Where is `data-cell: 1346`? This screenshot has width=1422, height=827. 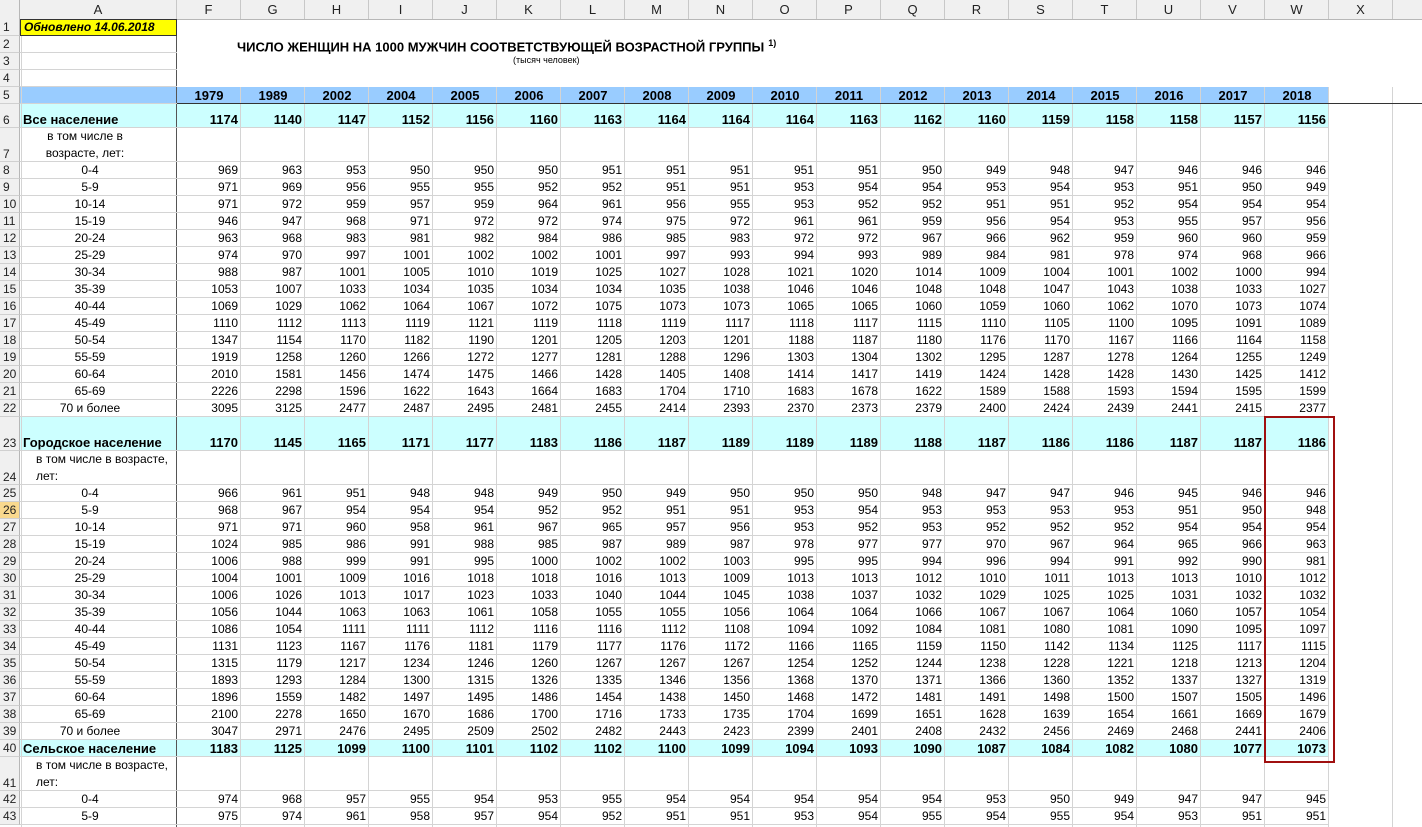 data-cell: 1346 is located at coordinates (657, 680).